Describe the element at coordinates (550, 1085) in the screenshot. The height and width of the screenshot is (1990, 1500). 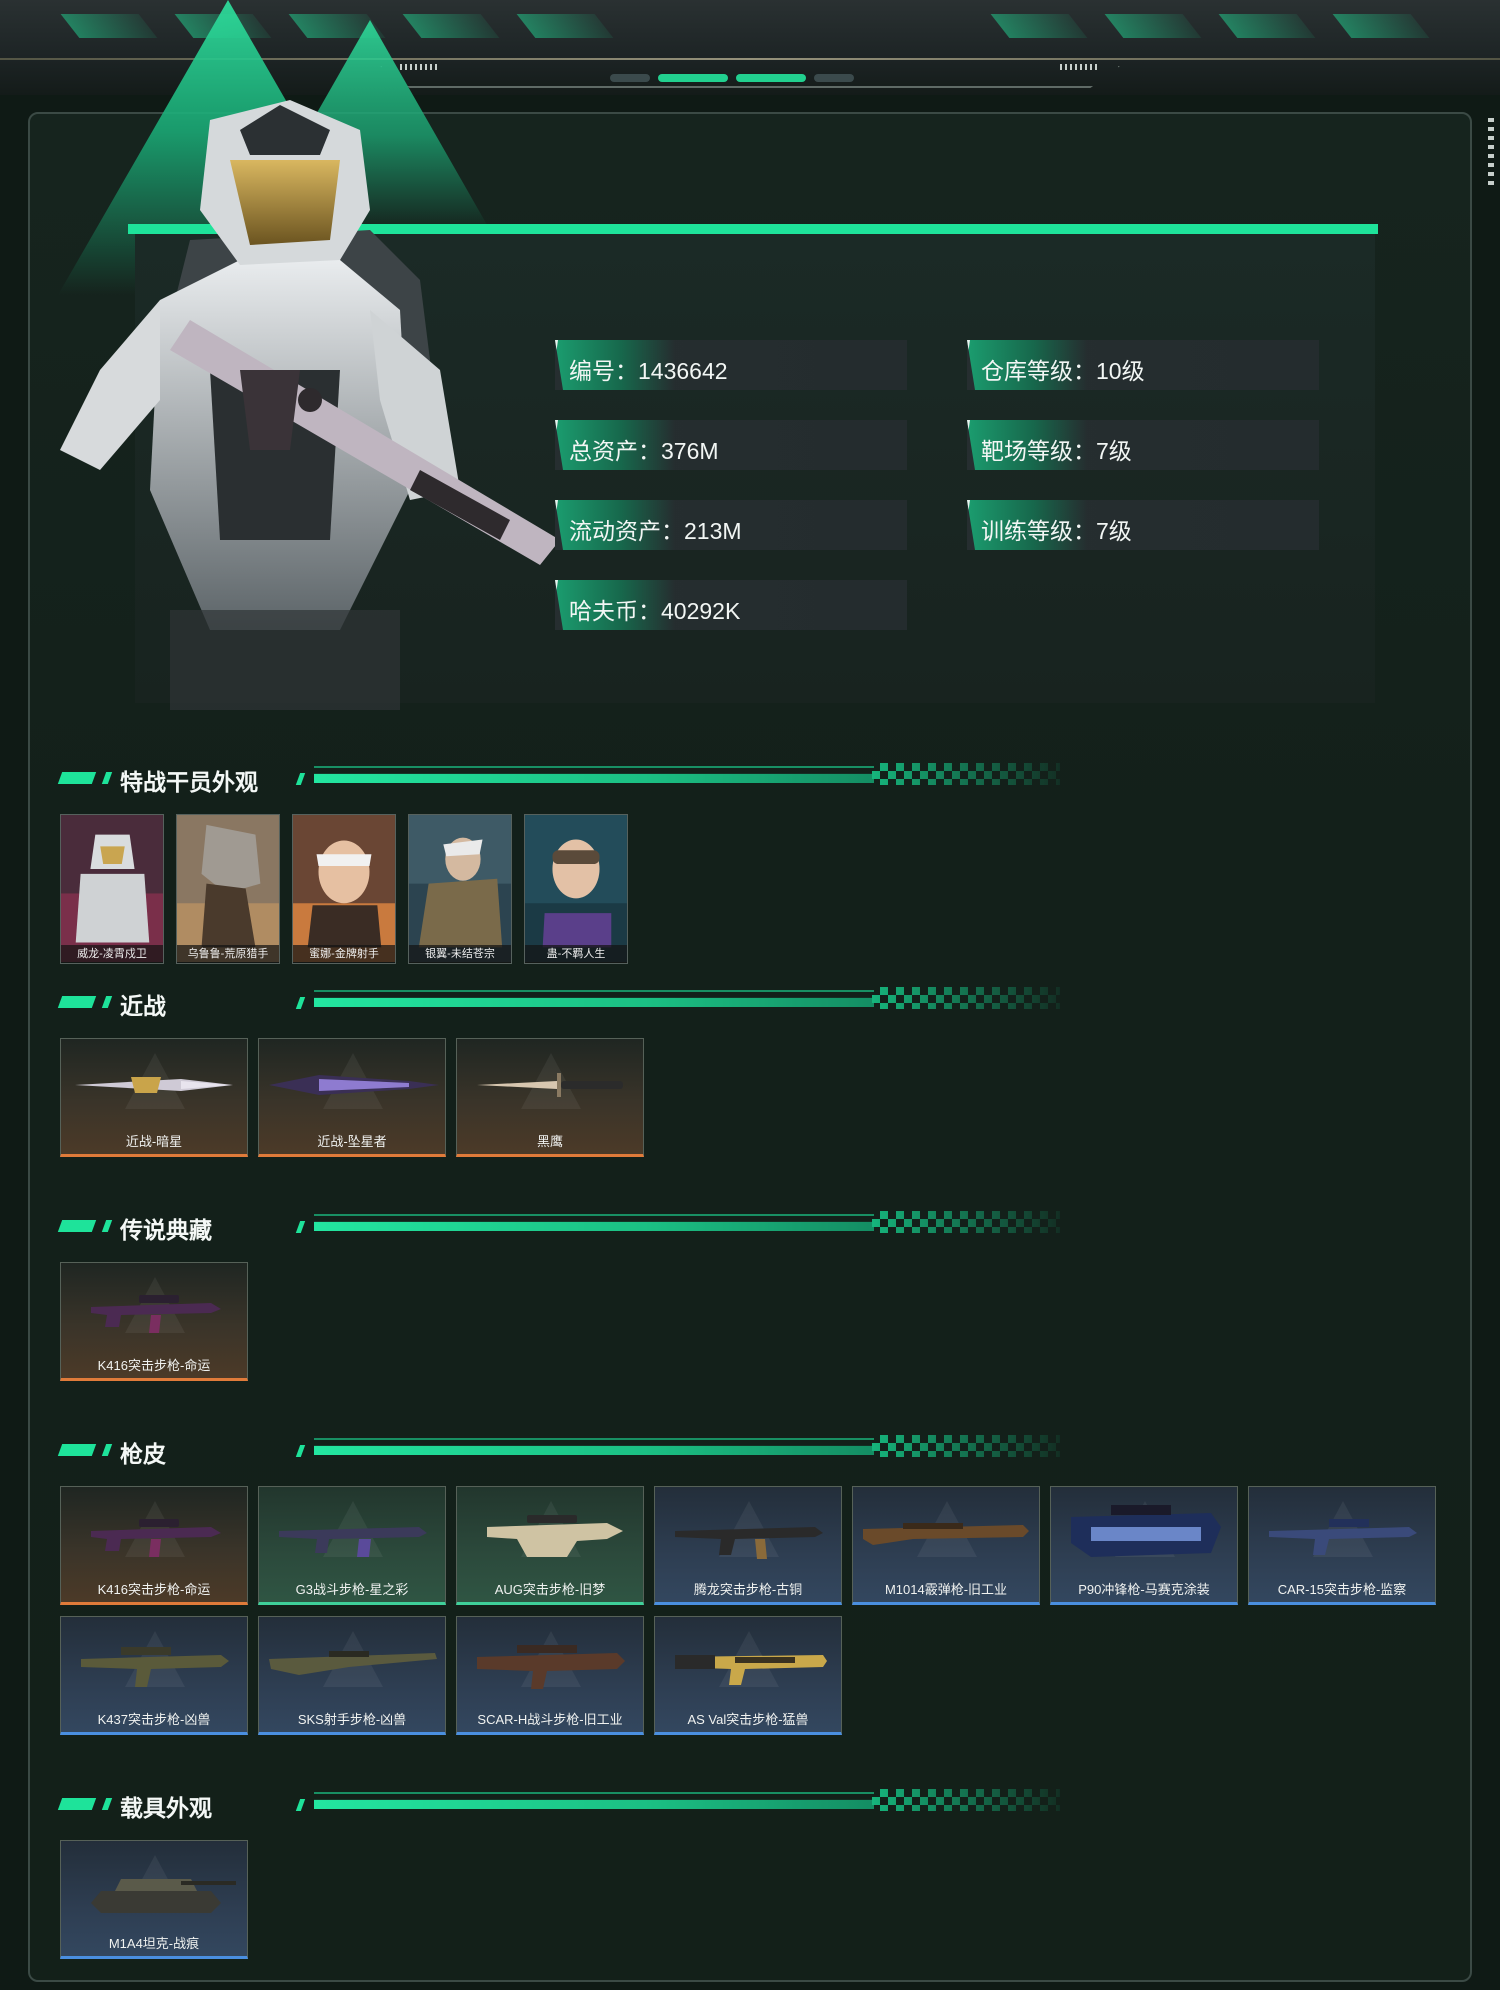
I see `knife-black-hawk-image` at that location.